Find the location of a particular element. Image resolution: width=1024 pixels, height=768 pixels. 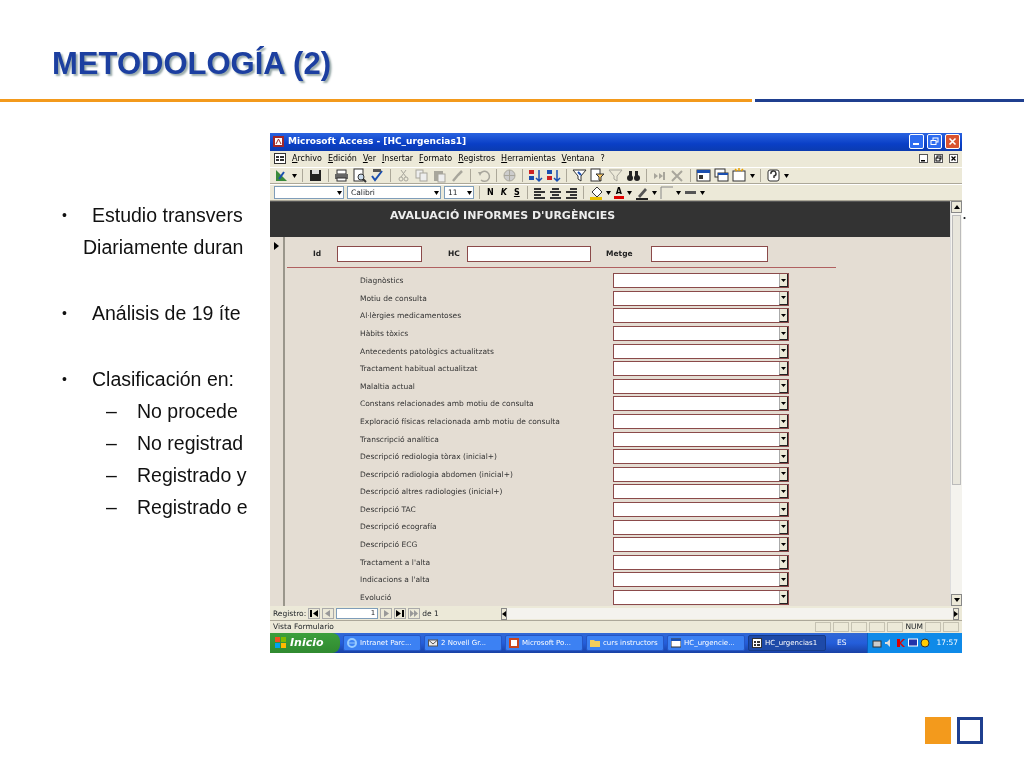

logo-square is located at coordinates (938, 730).